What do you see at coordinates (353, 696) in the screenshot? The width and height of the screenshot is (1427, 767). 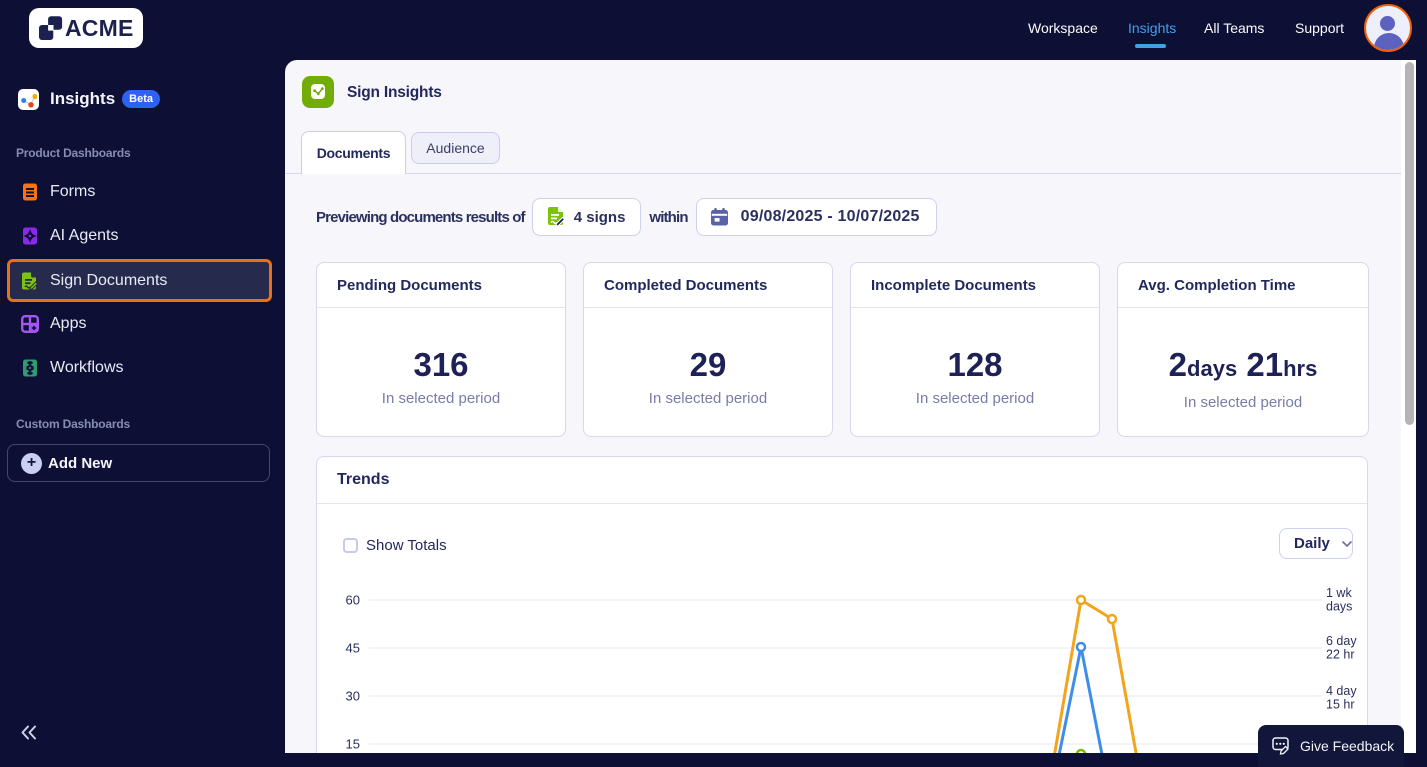 I see `svg-text: 30` at bounding box center [353, 696].